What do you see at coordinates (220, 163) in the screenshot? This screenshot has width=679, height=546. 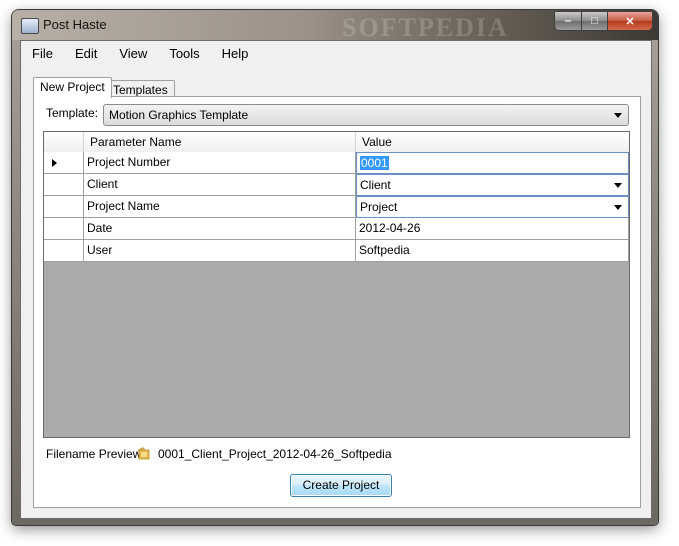 I see `parameter-name-cell: Project Number` at bounding box center [220, 163].